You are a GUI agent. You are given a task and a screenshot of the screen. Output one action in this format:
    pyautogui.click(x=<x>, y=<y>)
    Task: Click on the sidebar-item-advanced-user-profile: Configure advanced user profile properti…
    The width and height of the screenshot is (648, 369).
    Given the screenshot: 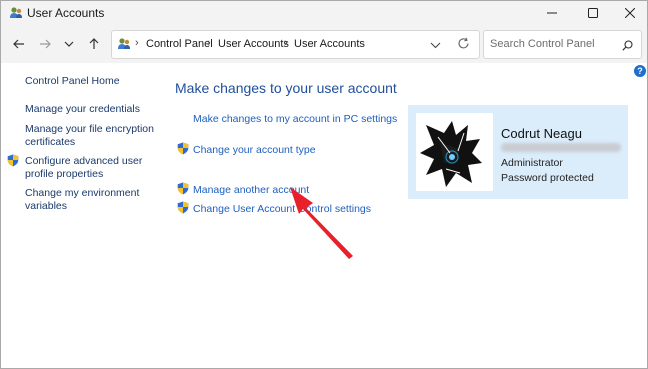 What is the action you would take?
    pyautogui.click(x=83, y=168)
    